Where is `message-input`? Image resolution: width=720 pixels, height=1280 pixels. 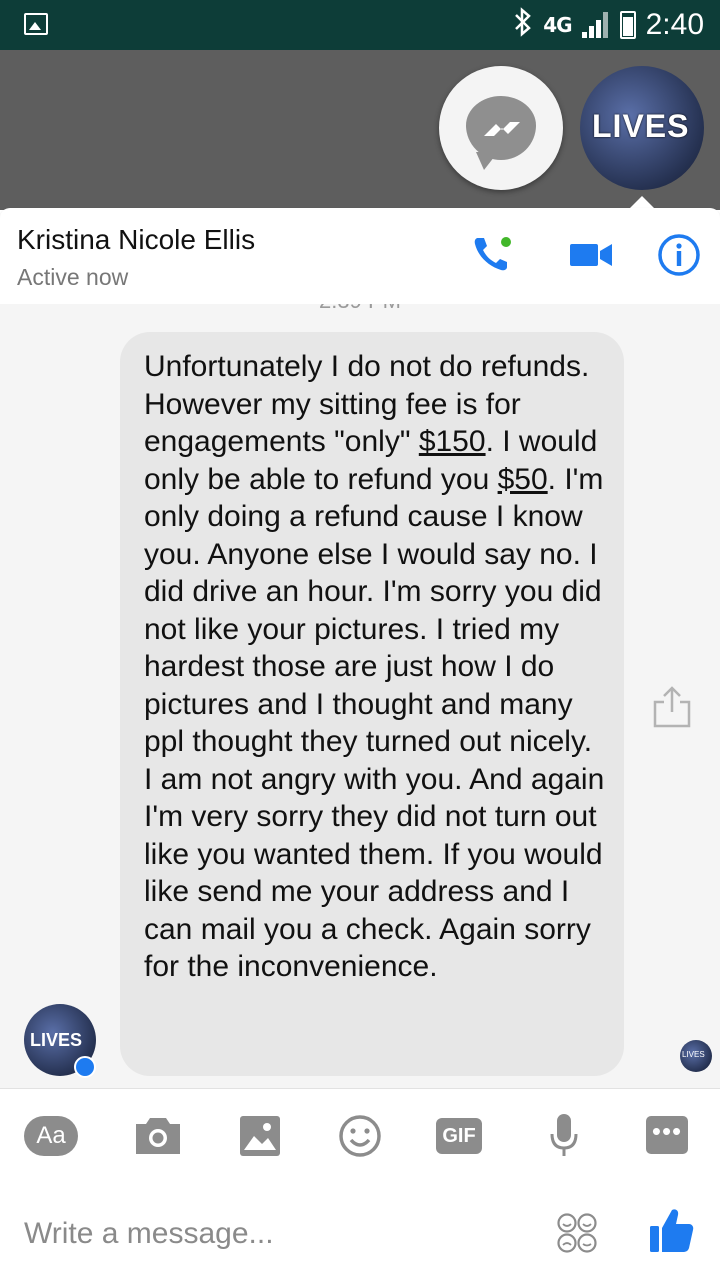
message-input is located at coordinates (284, 1234).